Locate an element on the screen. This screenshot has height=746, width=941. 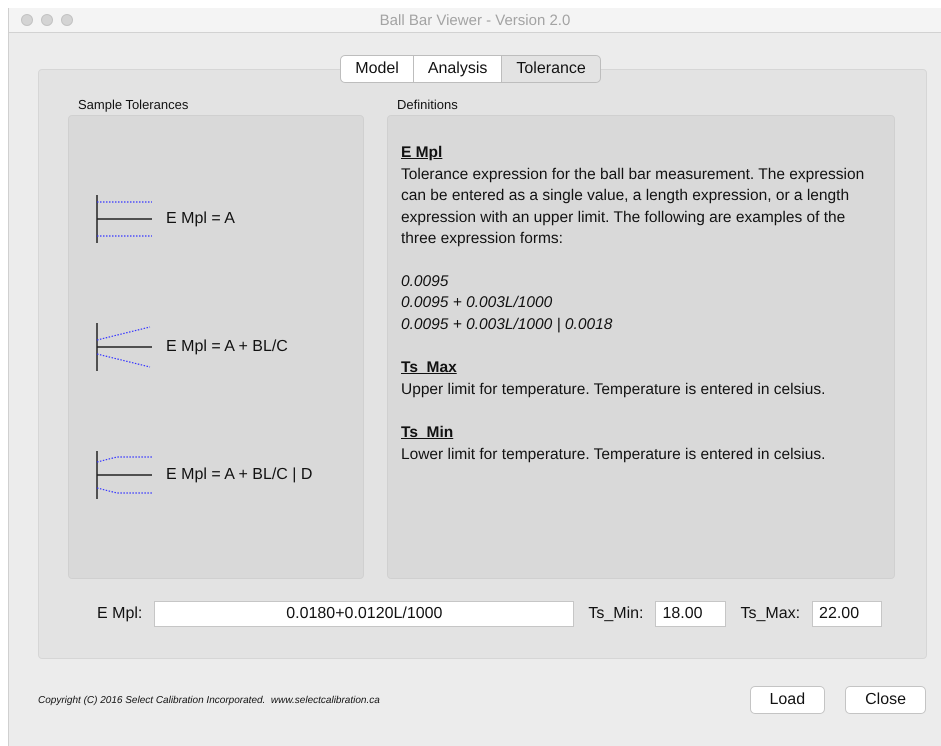
formula-label: E Mpl = A + BL/C | D is located at coordinates (239, 475).